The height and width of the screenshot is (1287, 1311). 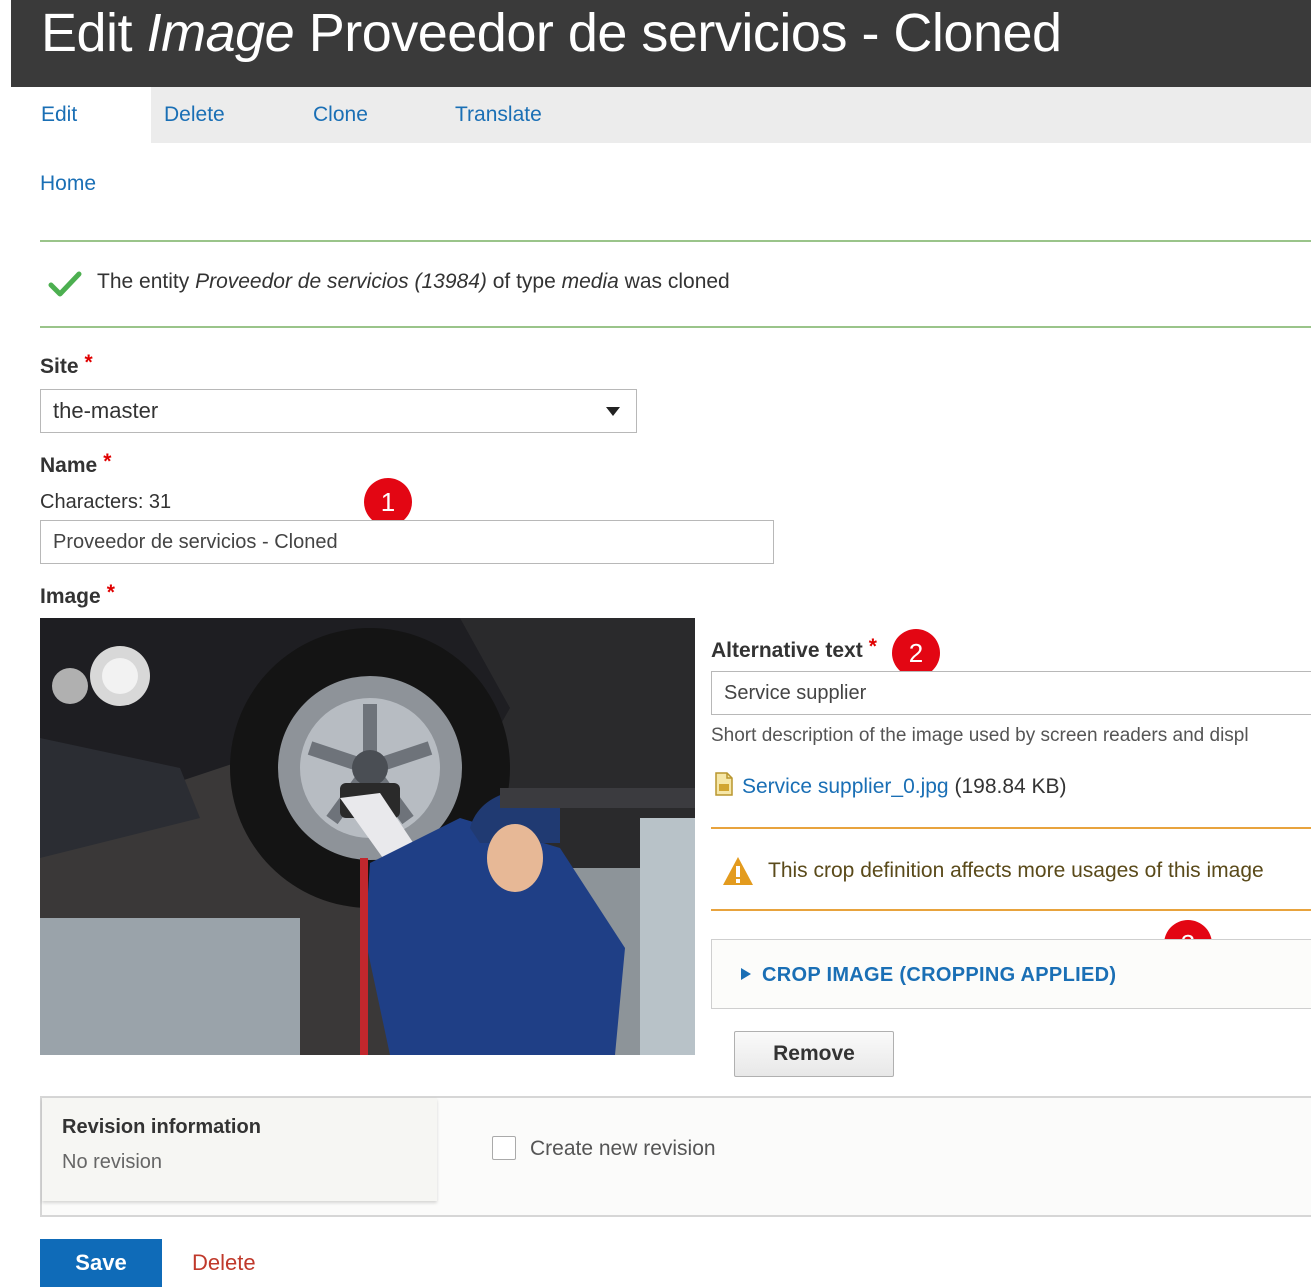 I want to click on create-revision-checkbox, so click(x=504, y=1148).